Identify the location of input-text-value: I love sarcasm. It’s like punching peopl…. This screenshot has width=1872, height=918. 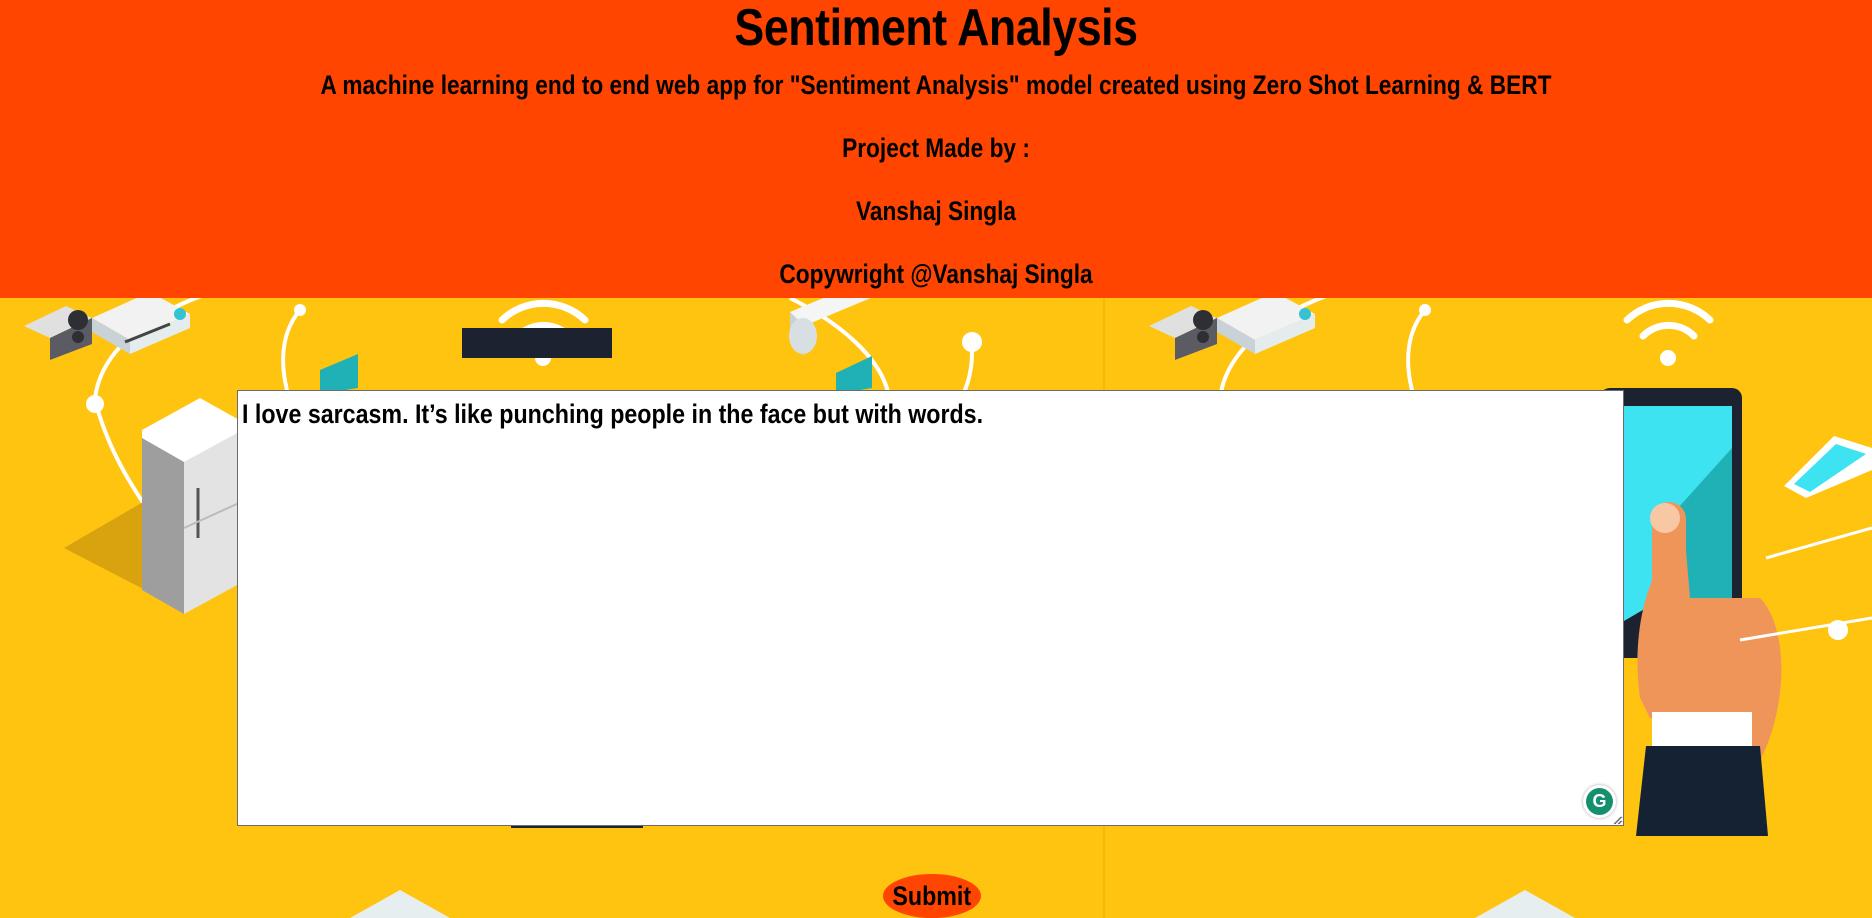
(613, 414).